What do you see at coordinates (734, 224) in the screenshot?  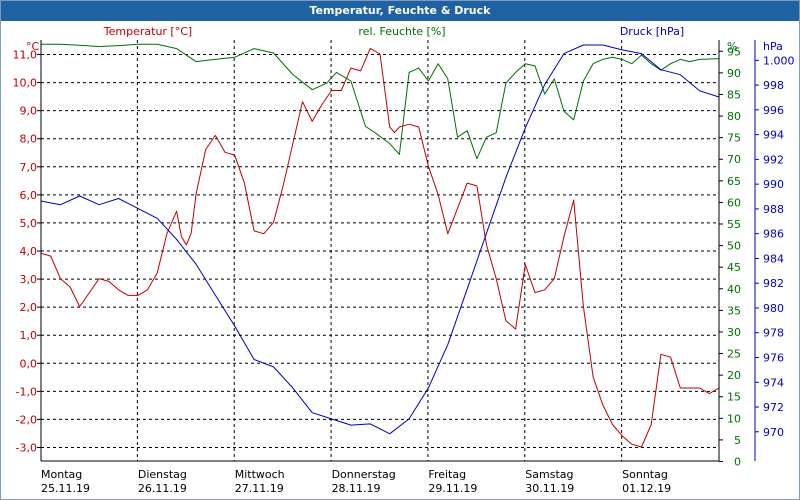 I see `humidity-tick-label: 55` at bounding box center [734, 224].